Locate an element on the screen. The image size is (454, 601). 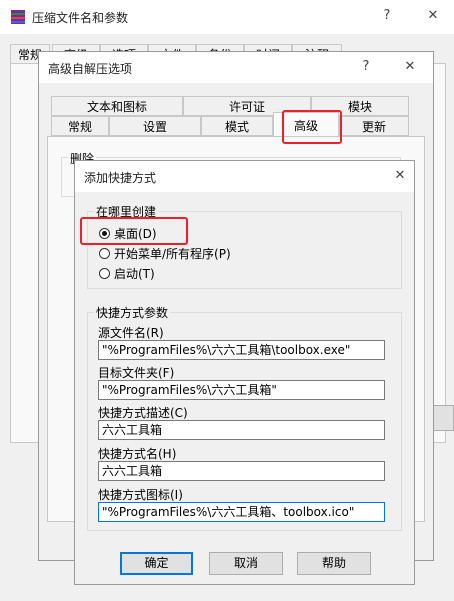
radio-start-menu-label: 开始菜单/所有程序(P) is located at coordinates (172, 253).